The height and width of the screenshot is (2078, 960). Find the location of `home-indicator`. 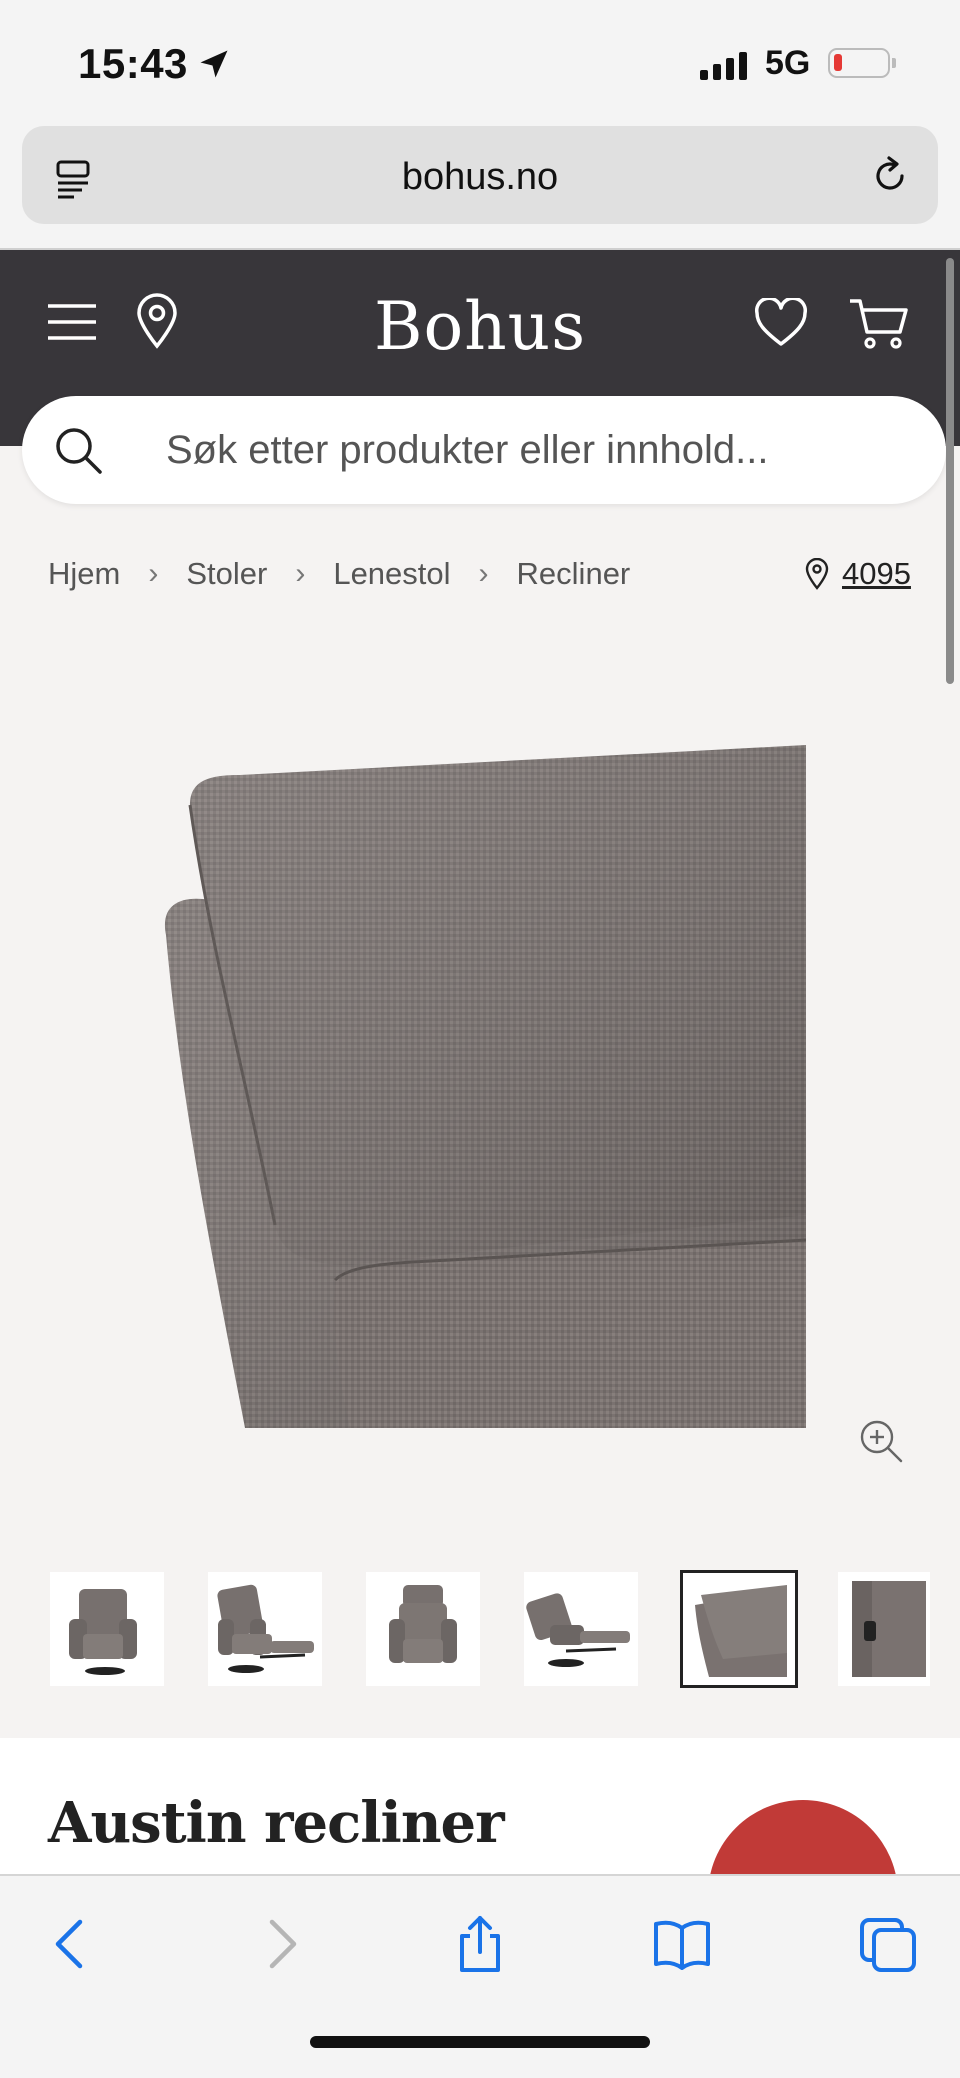

home-indicator is located at coordinates (480, 2042).